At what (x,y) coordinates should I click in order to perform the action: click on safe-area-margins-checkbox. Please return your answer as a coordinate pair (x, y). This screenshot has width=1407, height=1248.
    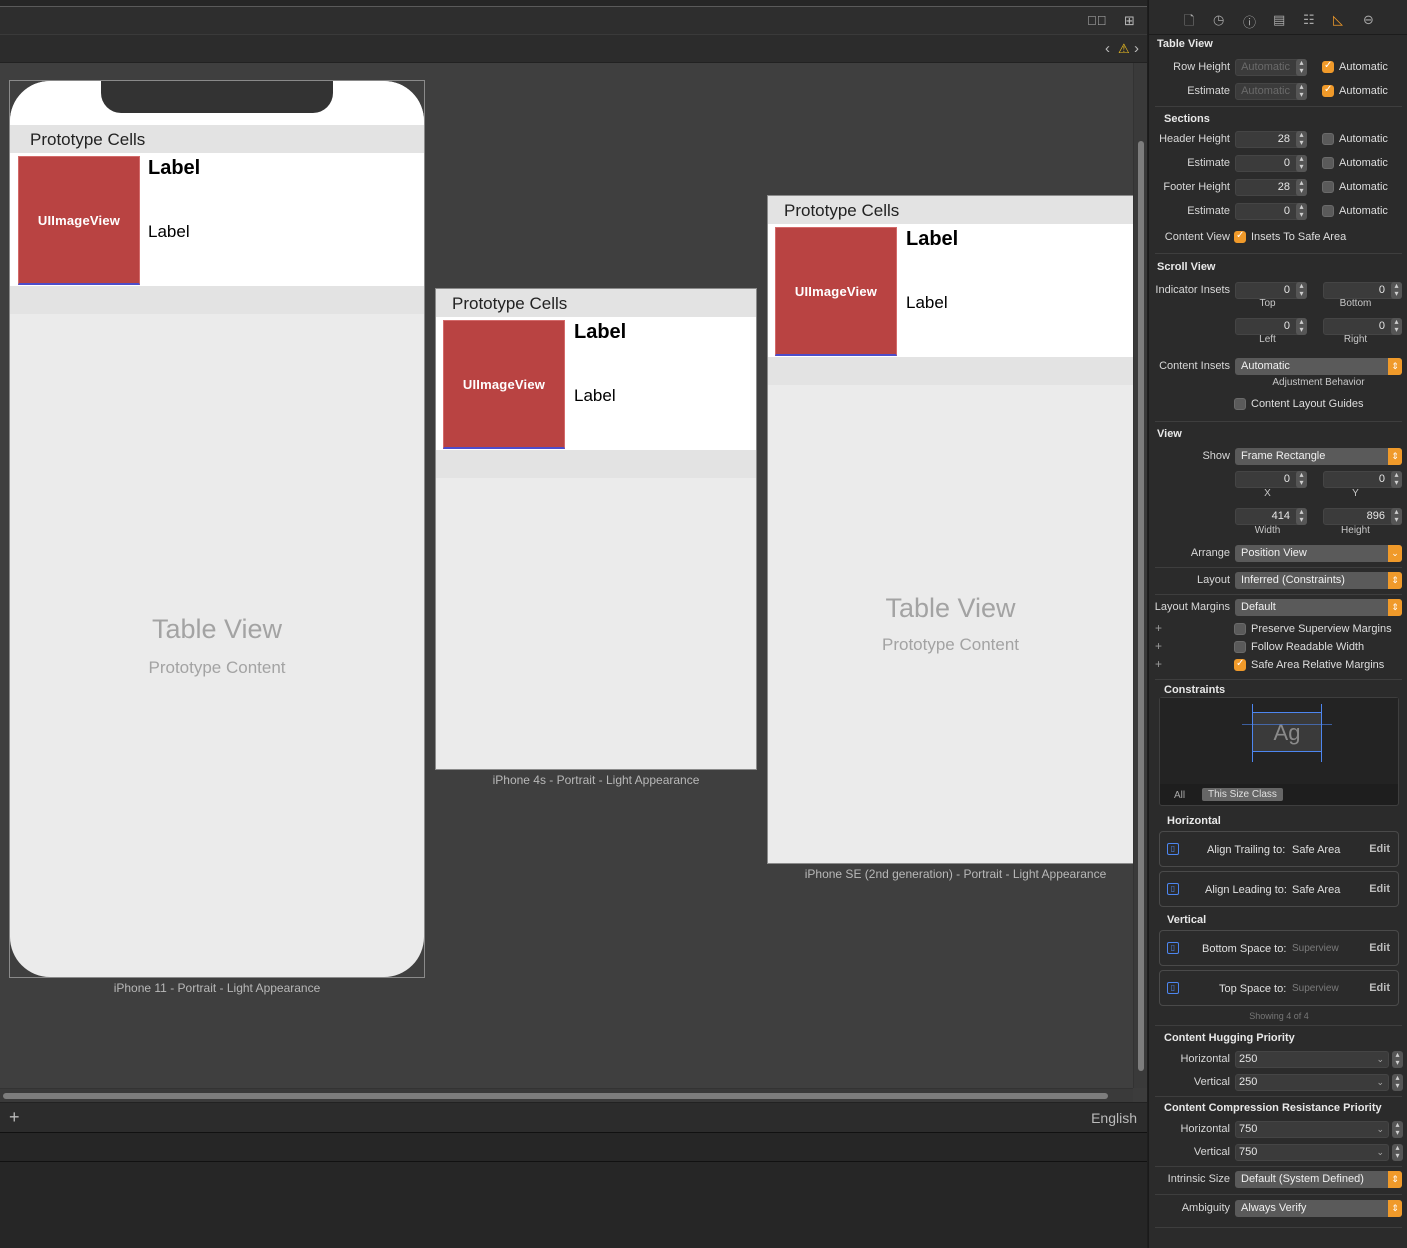
    Looking at the image, I should click on (1240, 664).